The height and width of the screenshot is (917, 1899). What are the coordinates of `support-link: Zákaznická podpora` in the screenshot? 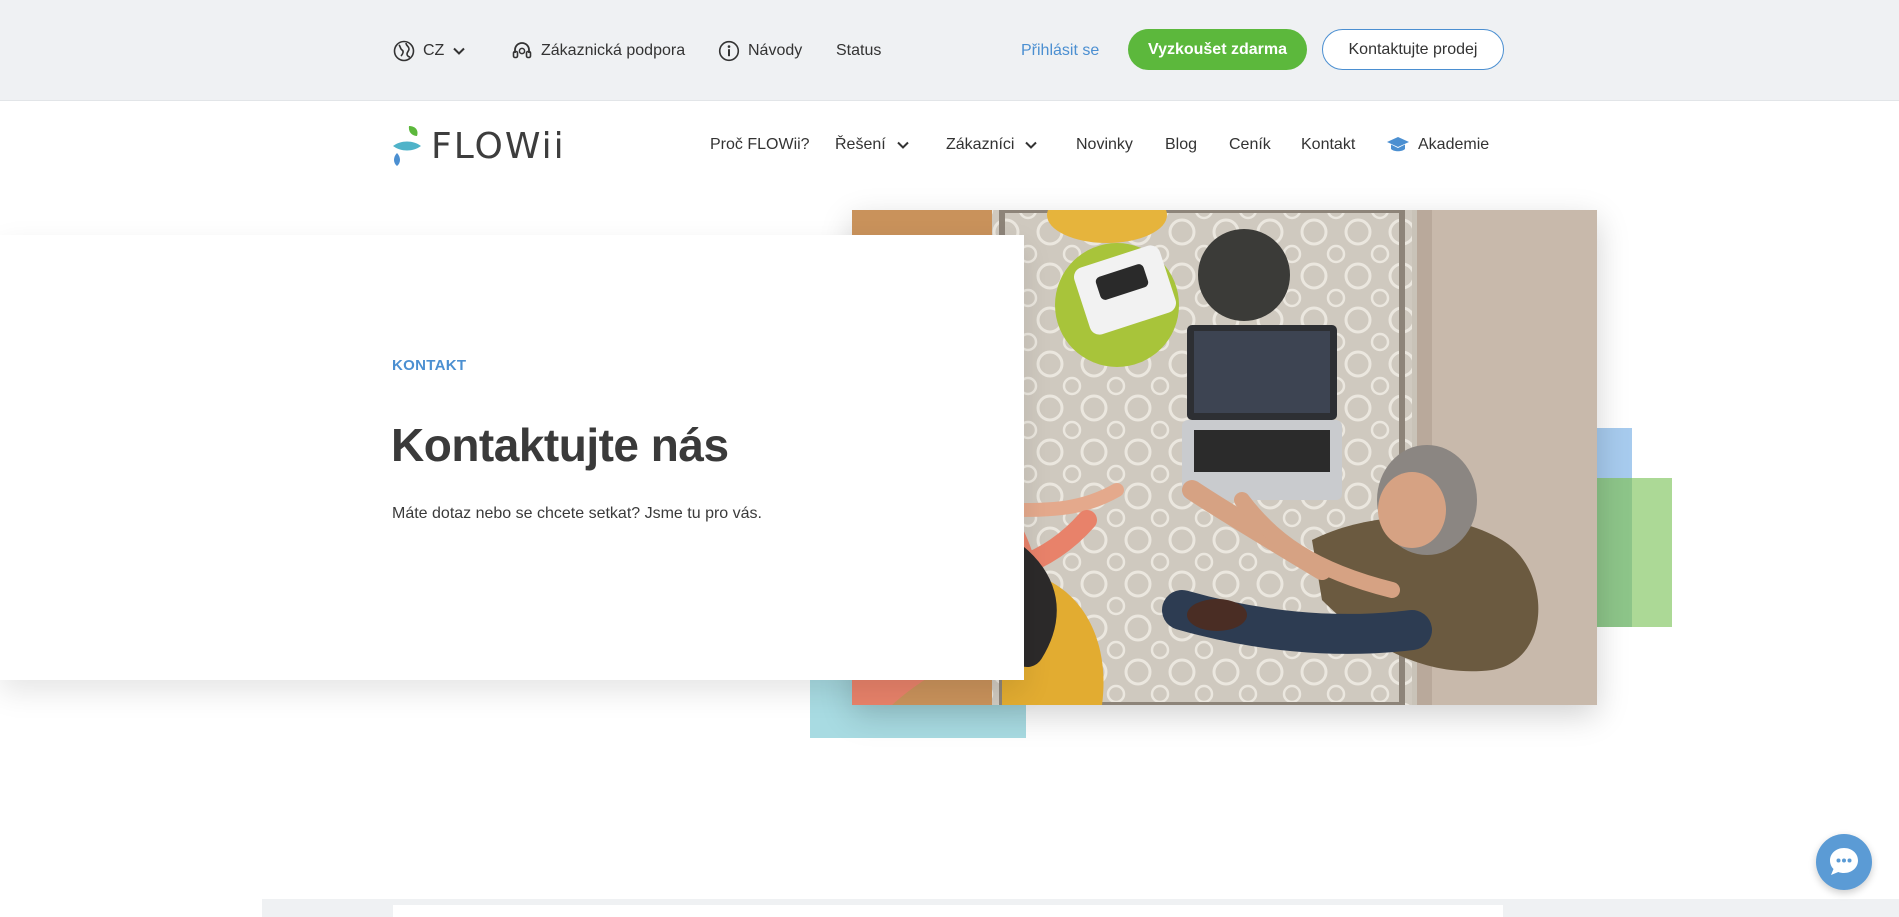 It's located at (598, 50).